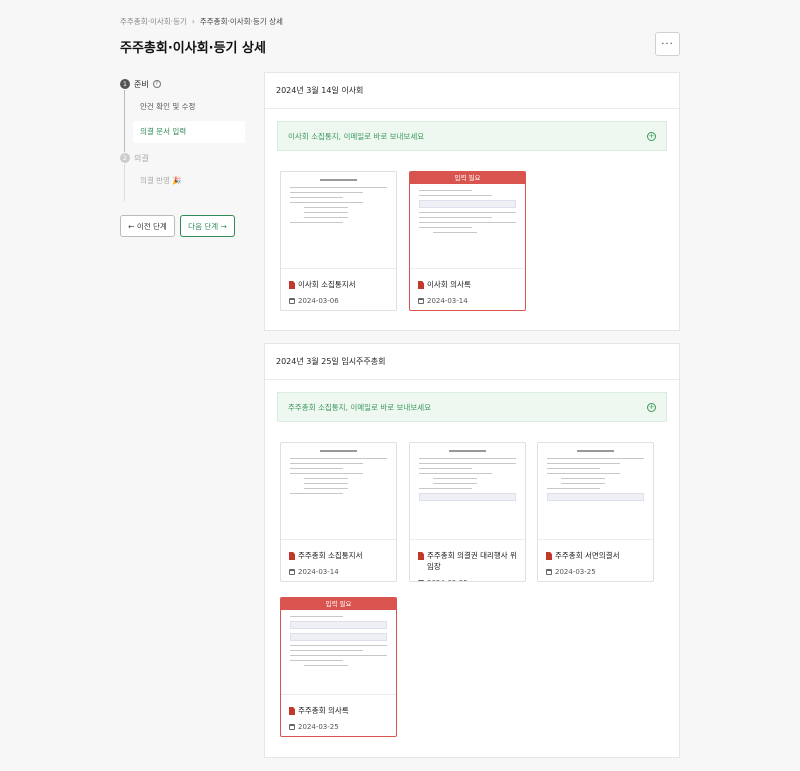 The image size is (800, 771). Describe the element at coordinates (207, 226) in the screenshot. I see `next-step-button: 다음 단계 →` at that location.